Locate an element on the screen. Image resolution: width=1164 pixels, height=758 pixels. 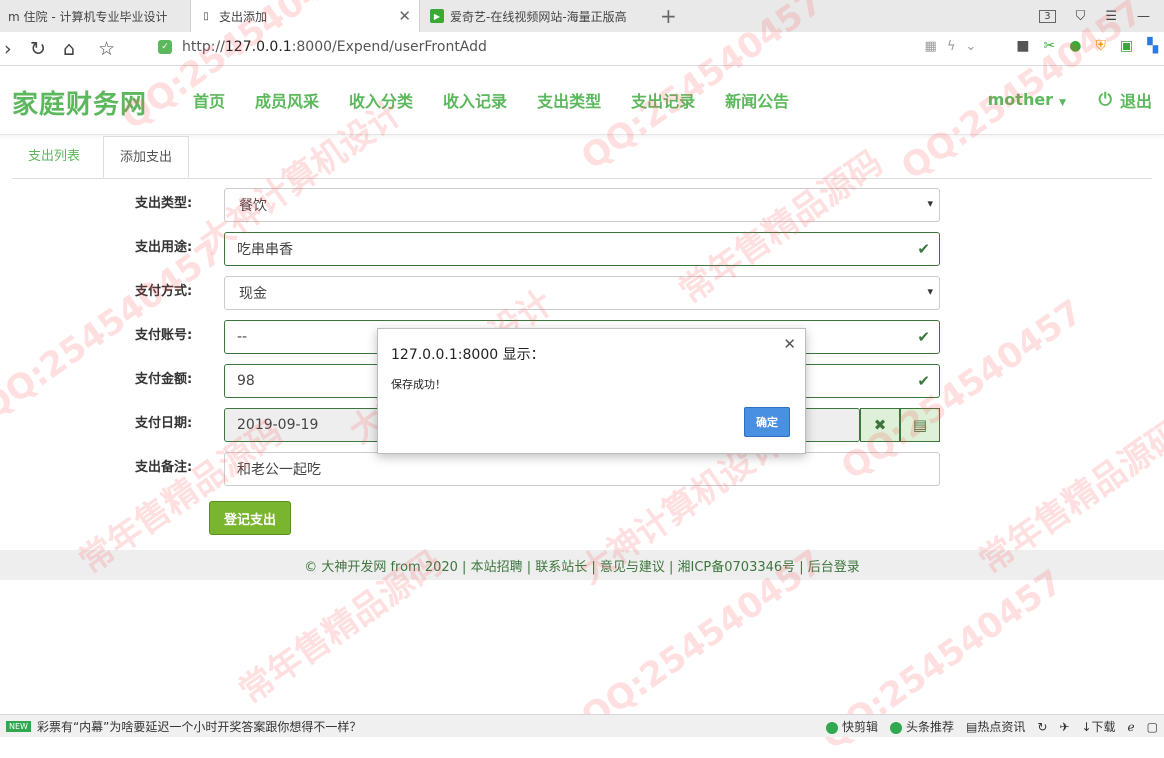
label-expense-note: 支出备注: is located at coordinates (164, 467).